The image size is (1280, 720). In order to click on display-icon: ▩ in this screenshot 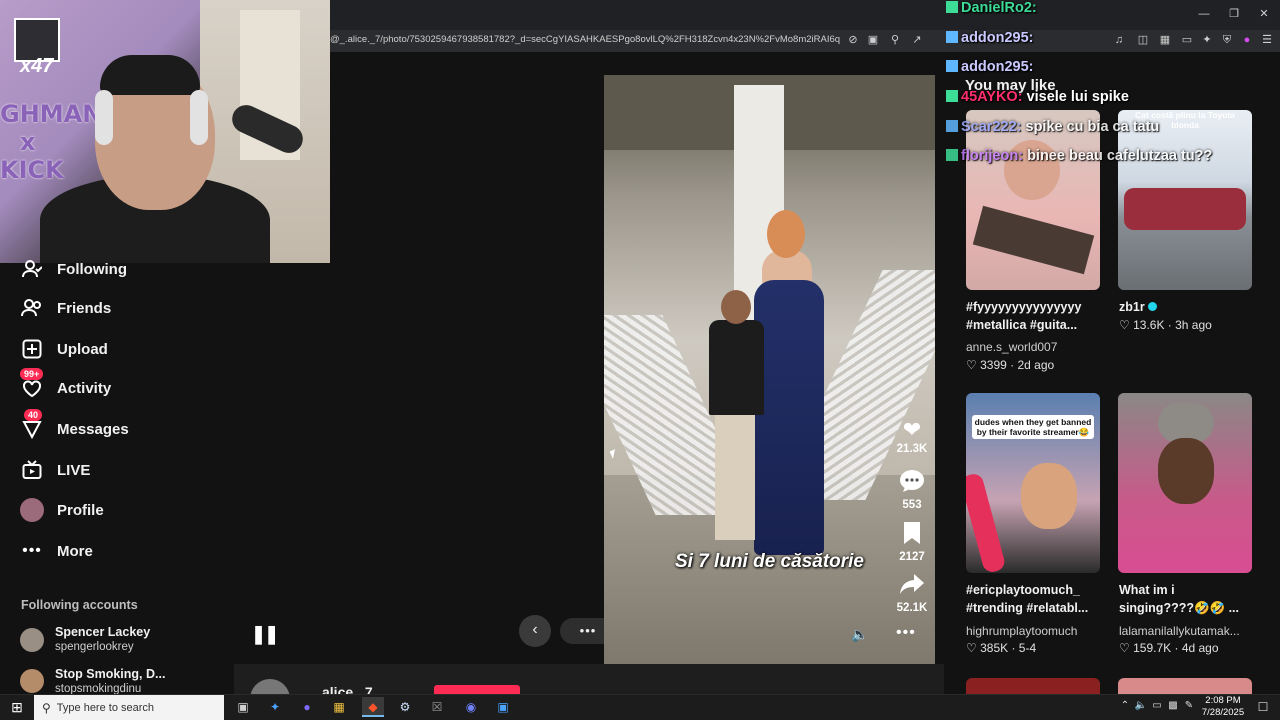, I will do `click(1173, 705)`.